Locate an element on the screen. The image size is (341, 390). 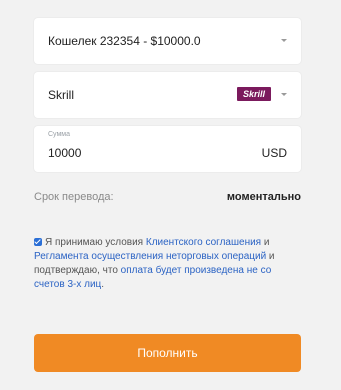
amount-field: Сумма 10000 USD is located at coordinates (167, 149).